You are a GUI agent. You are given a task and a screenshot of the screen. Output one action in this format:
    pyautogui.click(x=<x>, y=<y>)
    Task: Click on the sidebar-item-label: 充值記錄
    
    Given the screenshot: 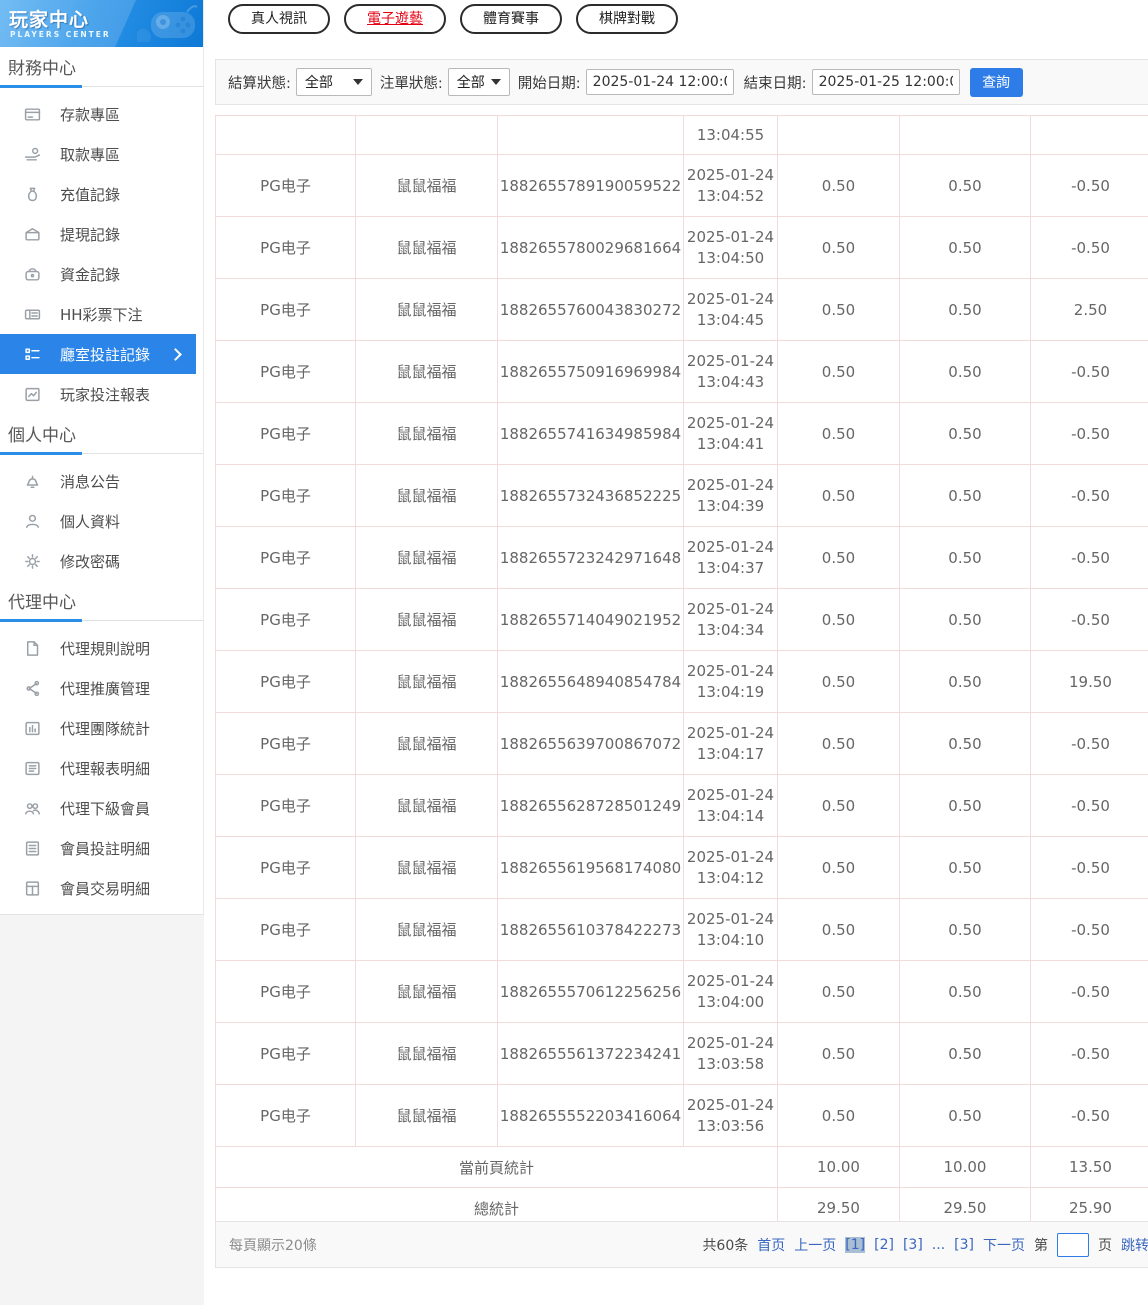 What is the action you would take?
    pyautogui.click(x=90, y=194)
    